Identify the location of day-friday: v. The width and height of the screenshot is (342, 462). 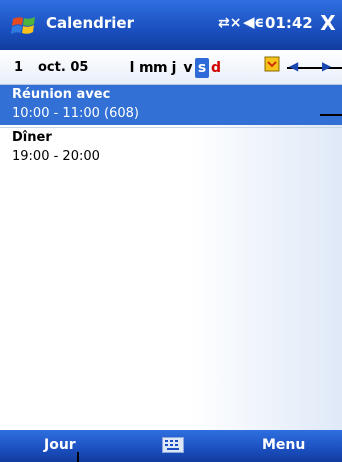
(188, 68).